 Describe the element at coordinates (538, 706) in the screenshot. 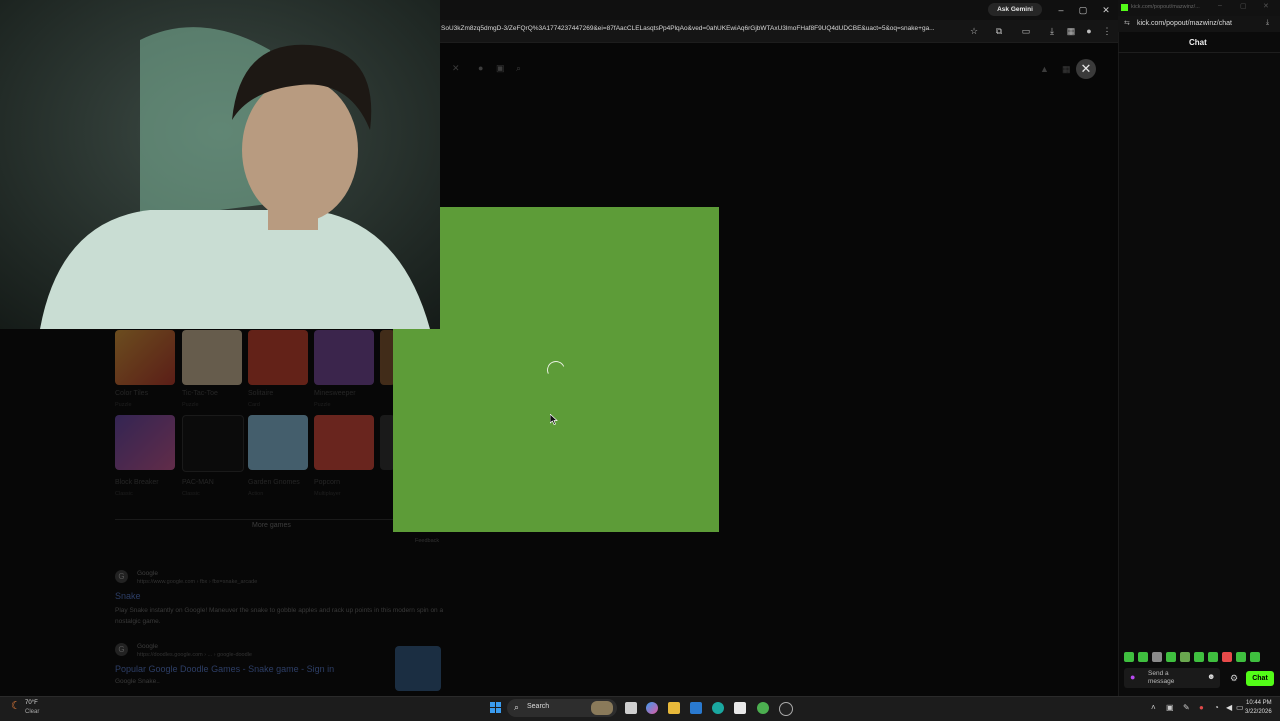

I see `taskbar-search-label: Search` at that location.